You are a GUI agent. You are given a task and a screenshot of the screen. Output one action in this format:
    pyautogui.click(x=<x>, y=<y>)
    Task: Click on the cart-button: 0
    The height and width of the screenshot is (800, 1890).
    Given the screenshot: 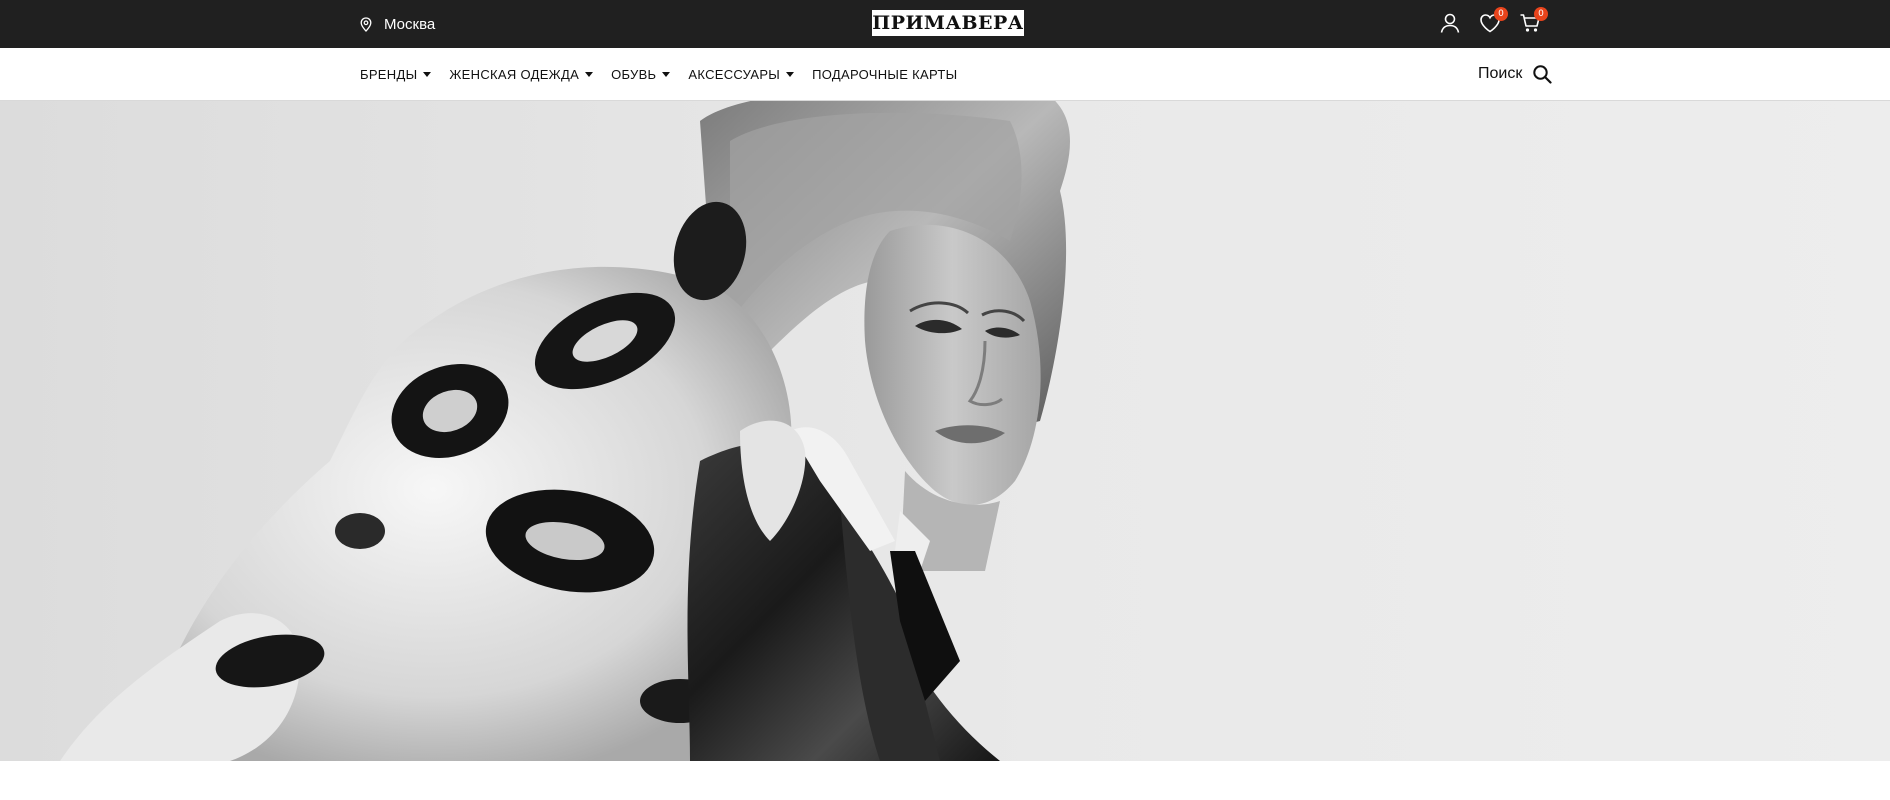 What is the action you would take?
    pyautogui.click(x=1532, y=21)
    